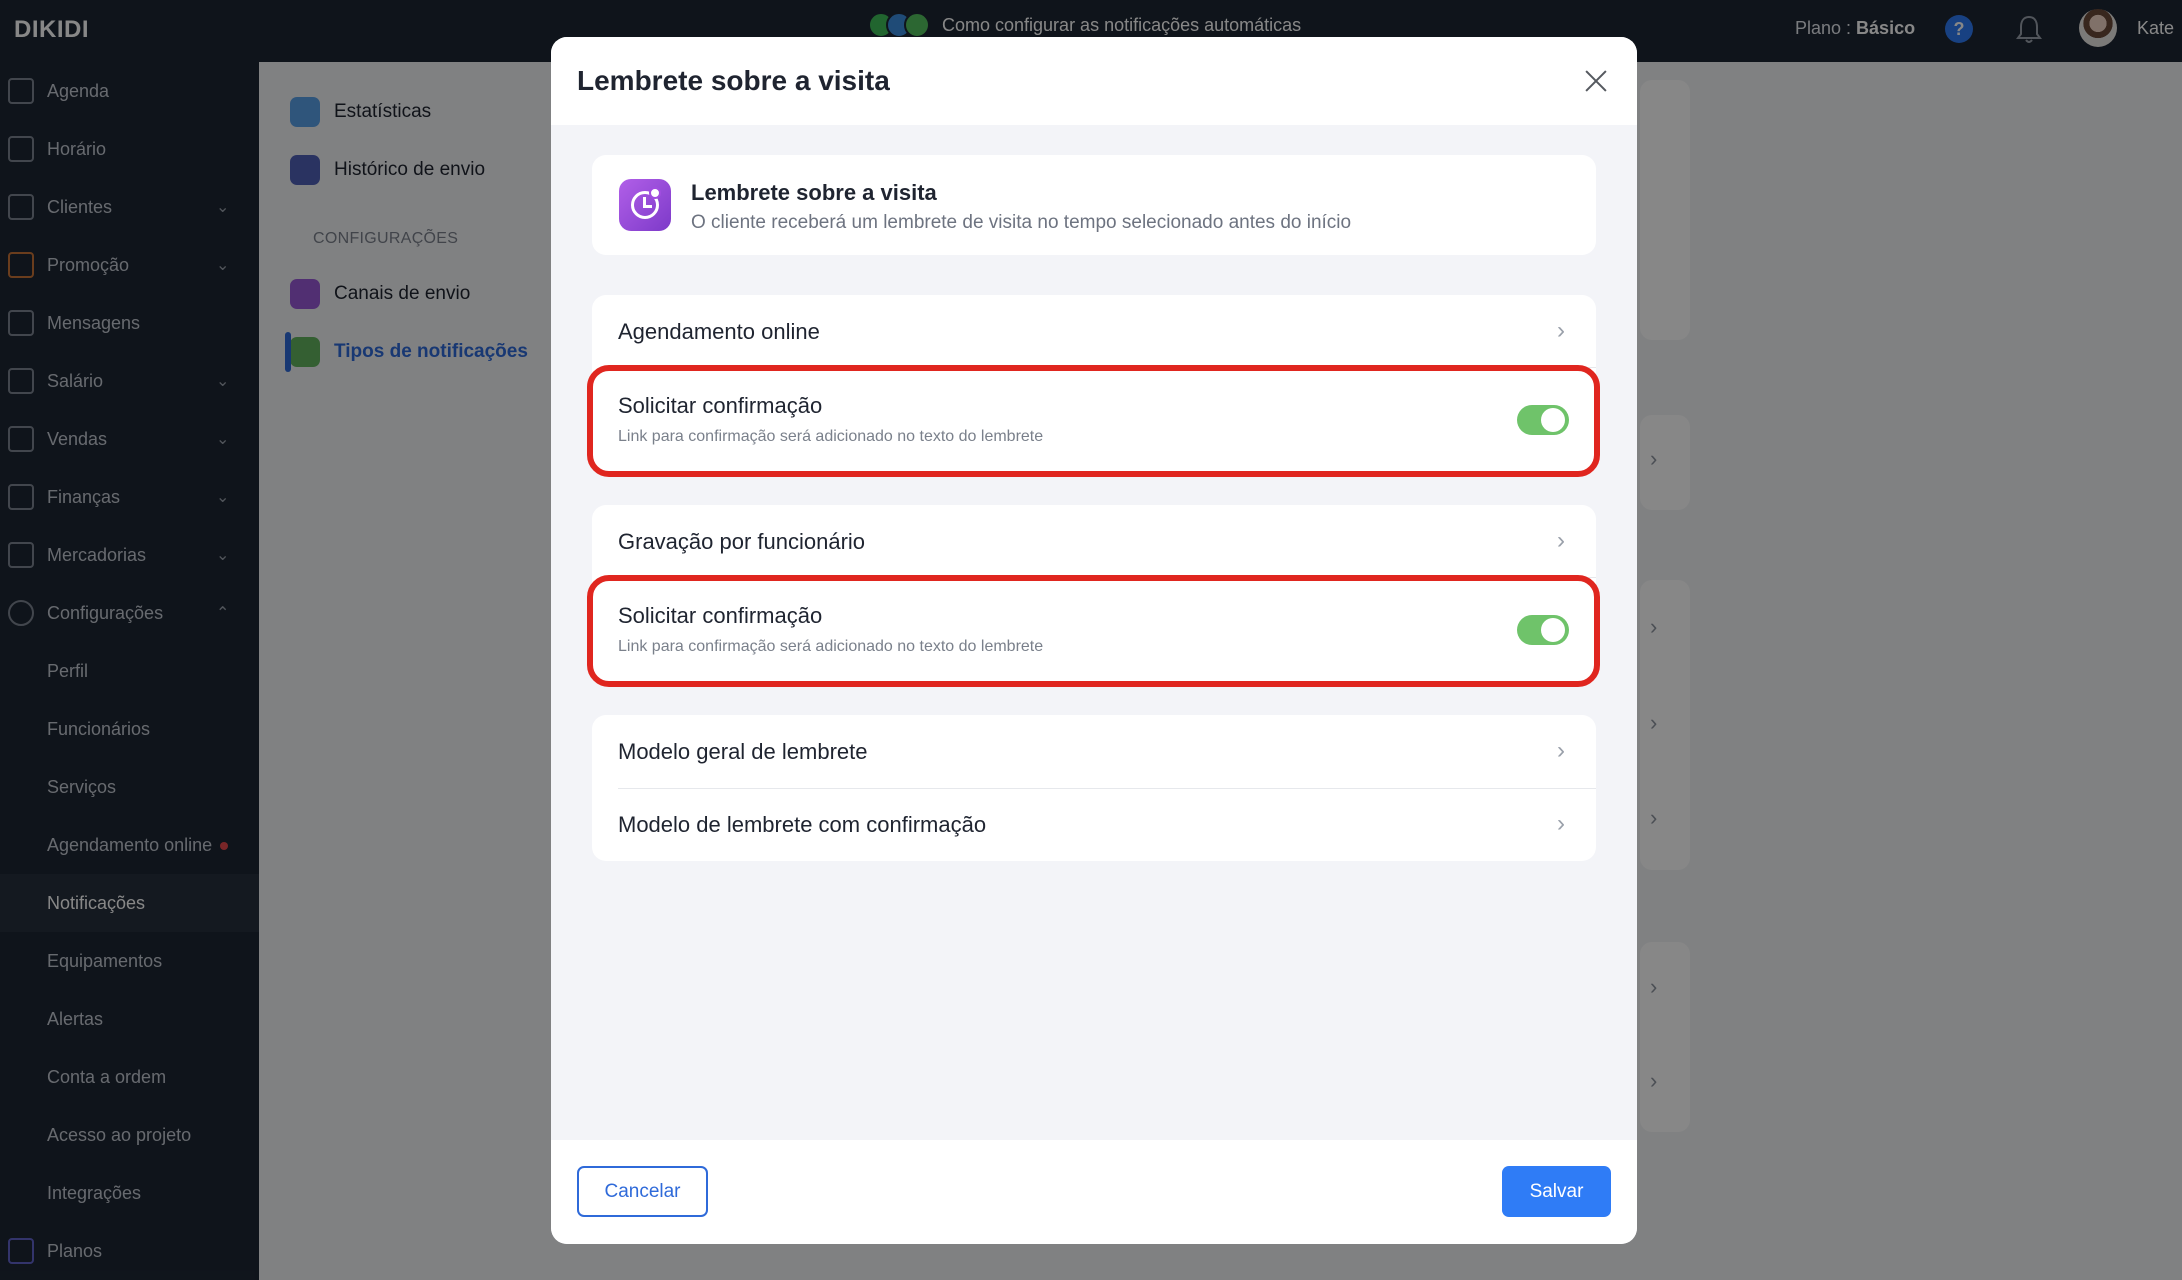 The height and width of the screenshot is (1280, 2182). What do you see at coordinates (1094, 541) in the screenshot?
I see `employee-booking-row: Gravação por funcionário ›` at bounding box center [1094, 541].